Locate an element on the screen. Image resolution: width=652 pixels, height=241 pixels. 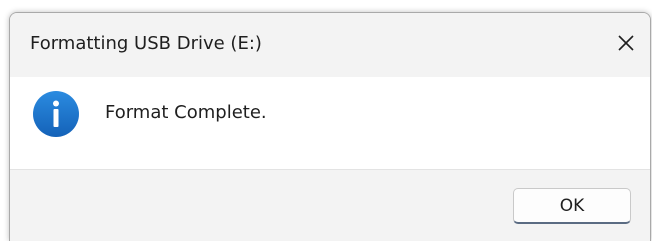
close-button is located at coordinates (626, 43).